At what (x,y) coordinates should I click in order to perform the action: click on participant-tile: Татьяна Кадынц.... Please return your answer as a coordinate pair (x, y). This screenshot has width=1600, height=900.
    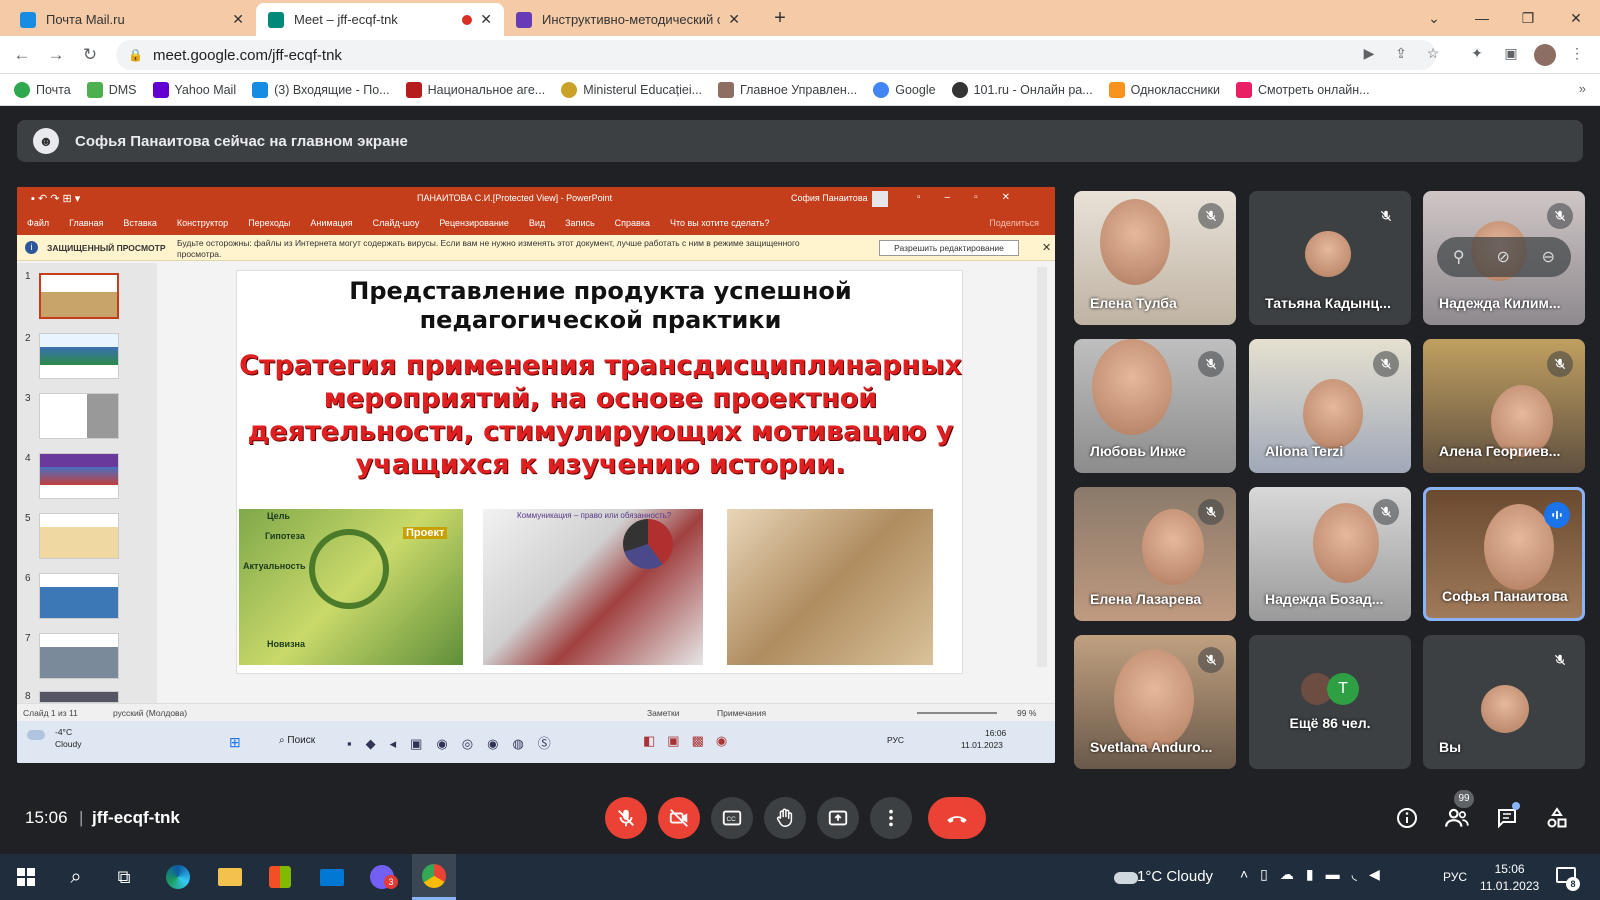
    Looking at the image, I should click on (1330, 258).